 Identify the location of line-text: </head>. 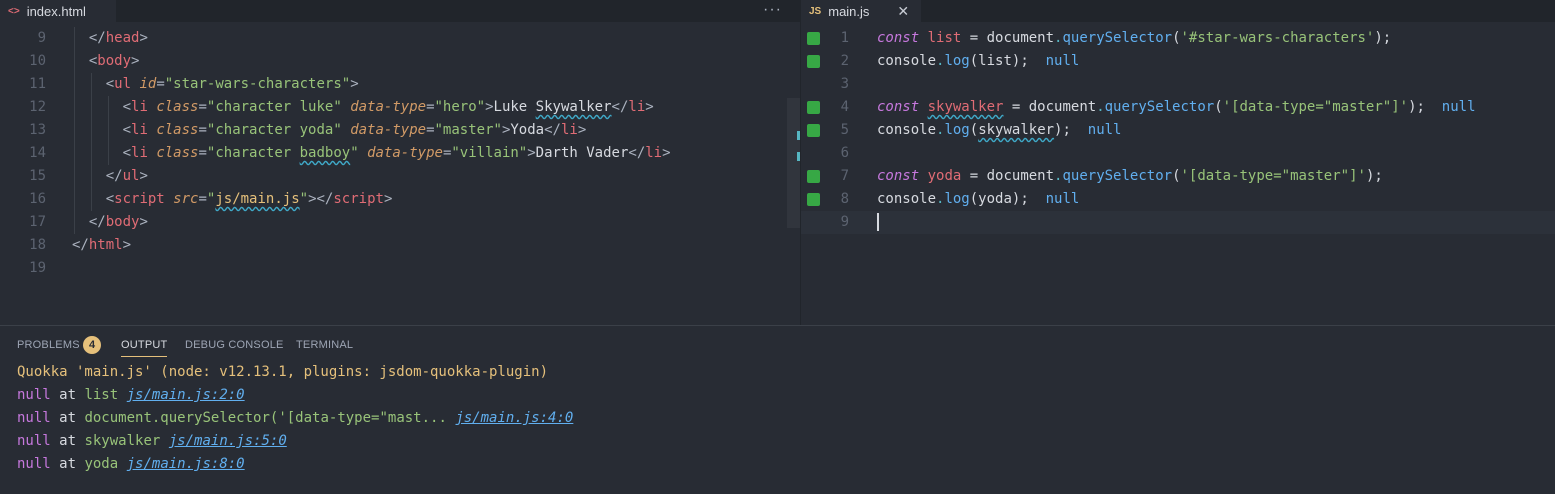
(118, 38).